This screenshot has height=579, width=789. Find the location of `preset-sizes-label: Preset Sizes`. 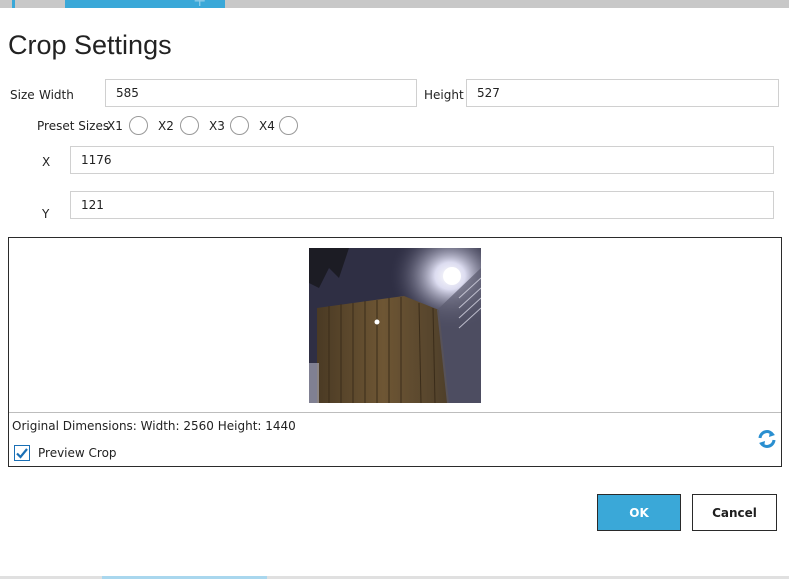

preset-sizes-label: Preset Sizes is located at coordinates (73, 126).